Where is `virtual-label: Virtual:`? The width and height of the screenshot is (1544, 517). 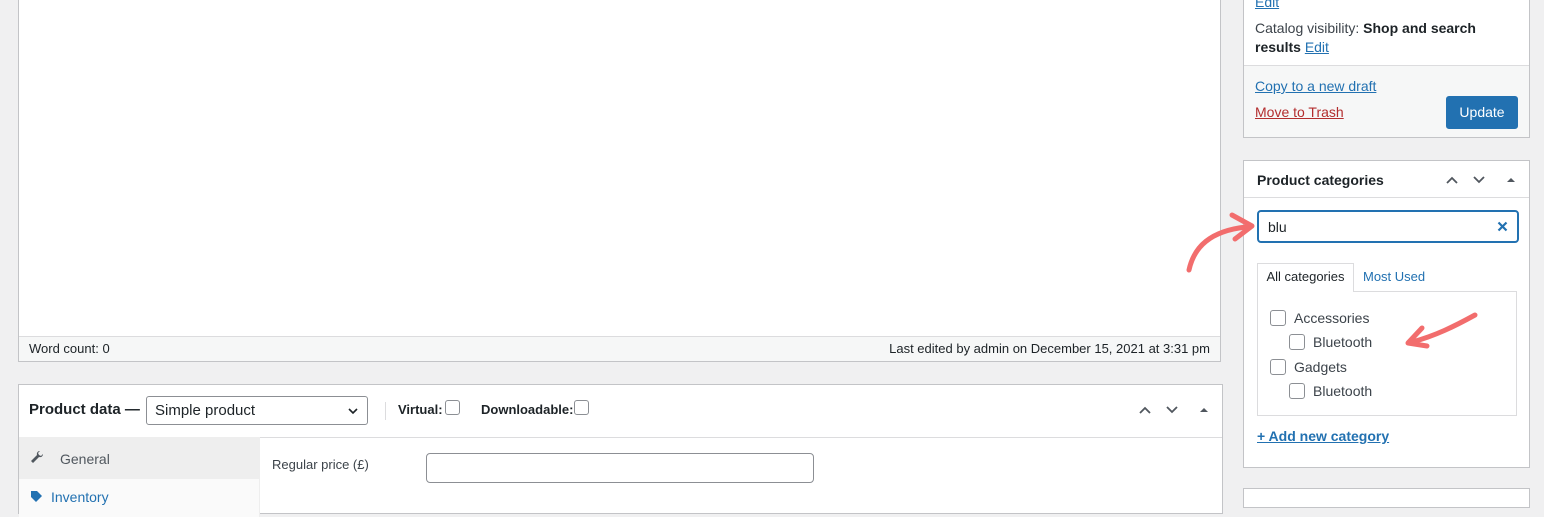
virtual-label: Virtual: is located at coordinates (420, 409).